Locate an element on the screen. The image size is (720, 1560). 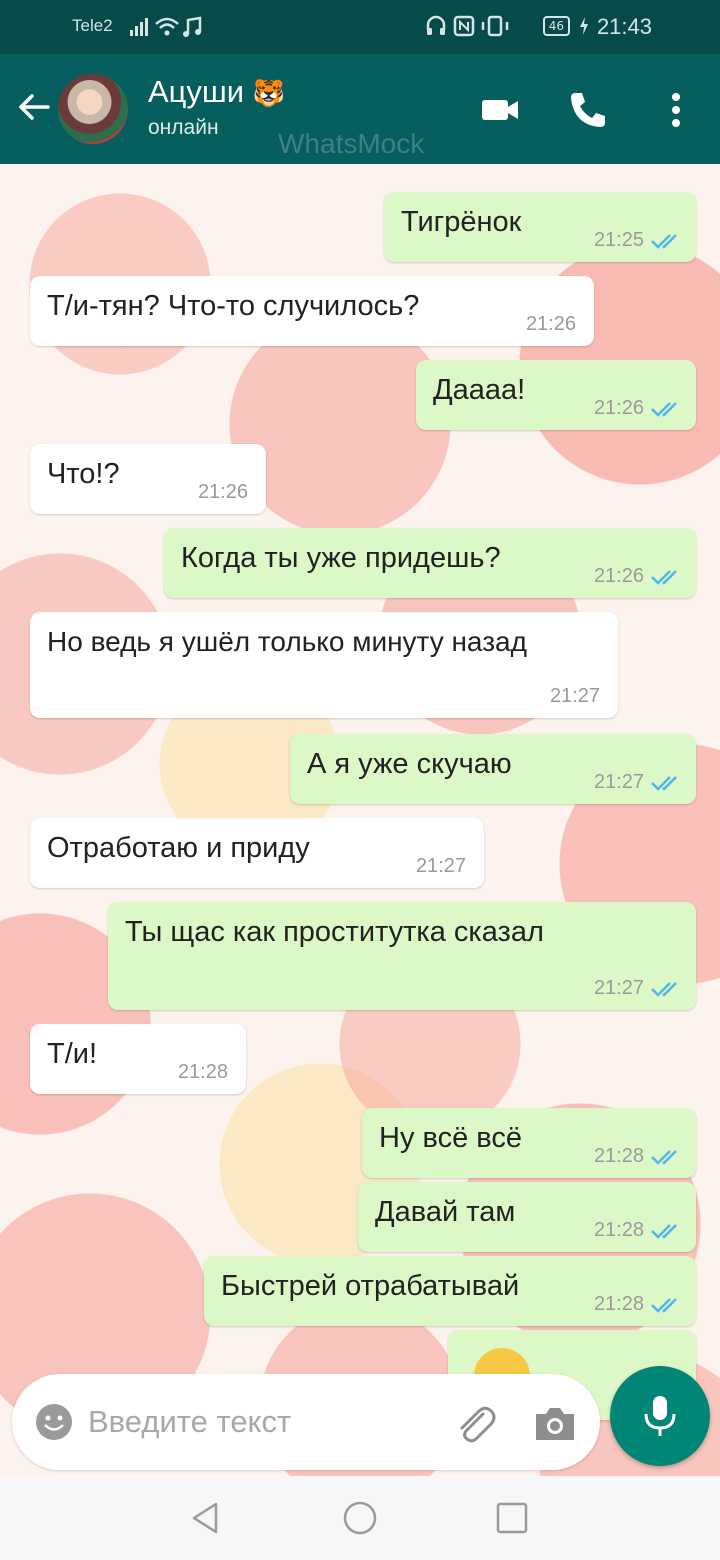
nav-home-icon is located at coordinates (360, 1518).